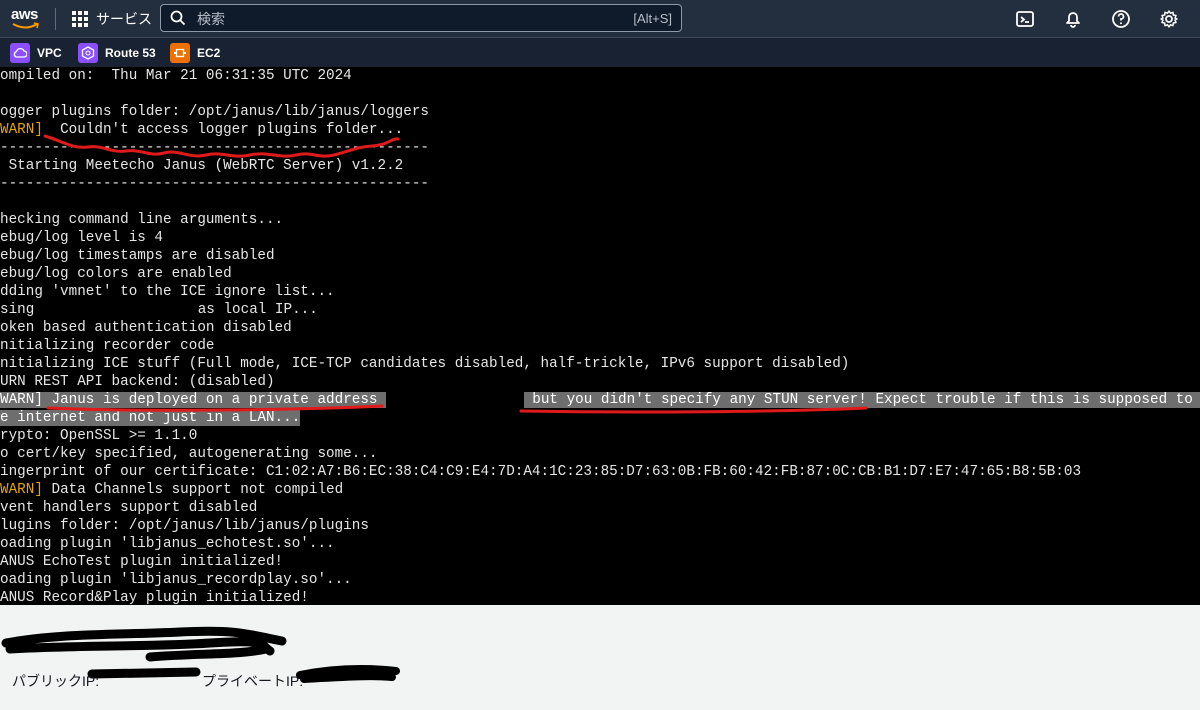  What do you see at coordinates (600, 52) in the screenshot?
I see `favorites-bar: VPC Route 53 EC2` at bounding box center [600, 52].